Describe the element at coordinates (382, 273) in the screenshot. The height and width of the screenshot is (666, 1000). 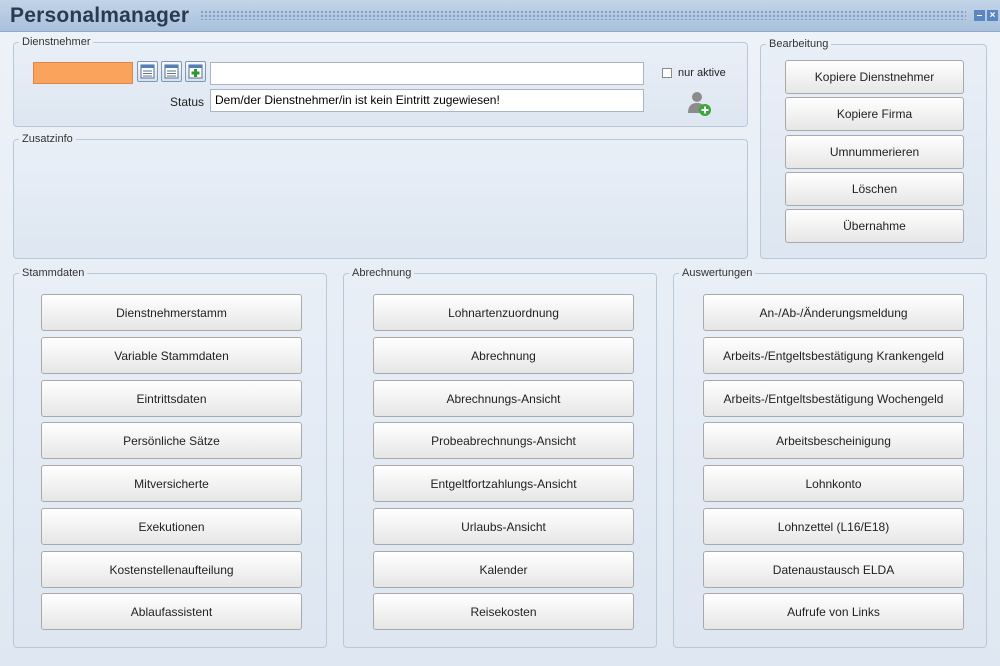
I see `abrechnung-legend: Abrechnung` at that location.